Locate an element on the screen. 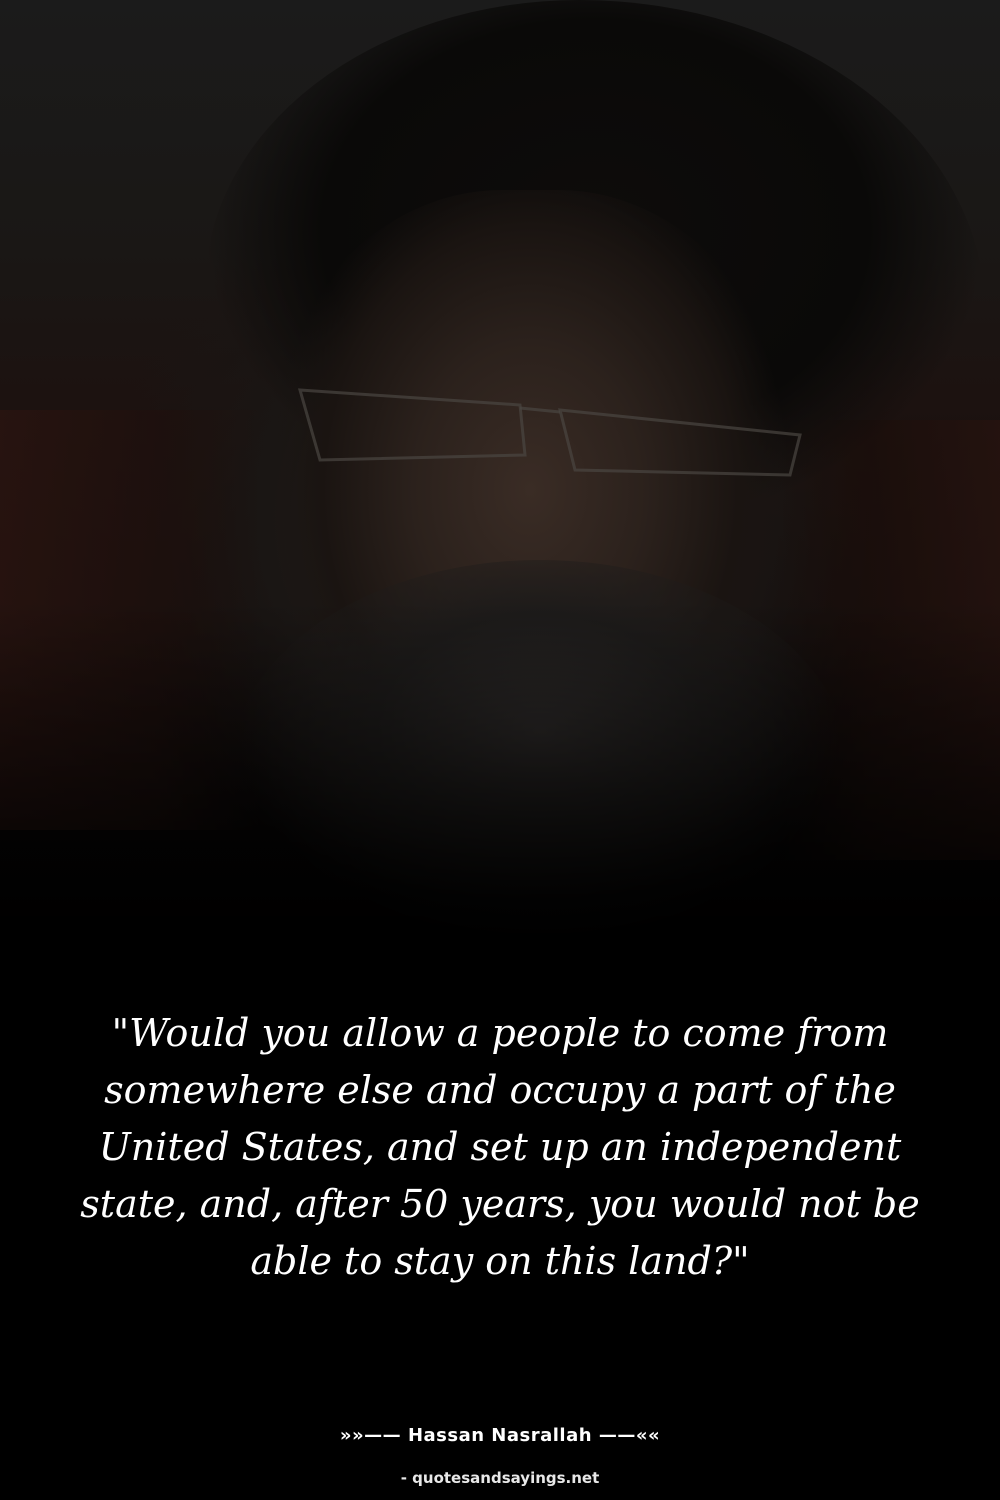 The height and width of the screenshot is (1500, 1000). source-credit: - quotesandsayings.net is located at coordinates (500, 1478).